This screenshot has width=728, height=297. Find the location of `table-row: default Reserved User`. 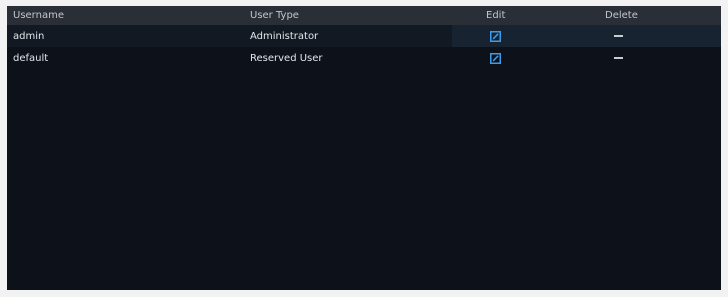

table-row: default Reserved User is located at coordinates (364, 58).